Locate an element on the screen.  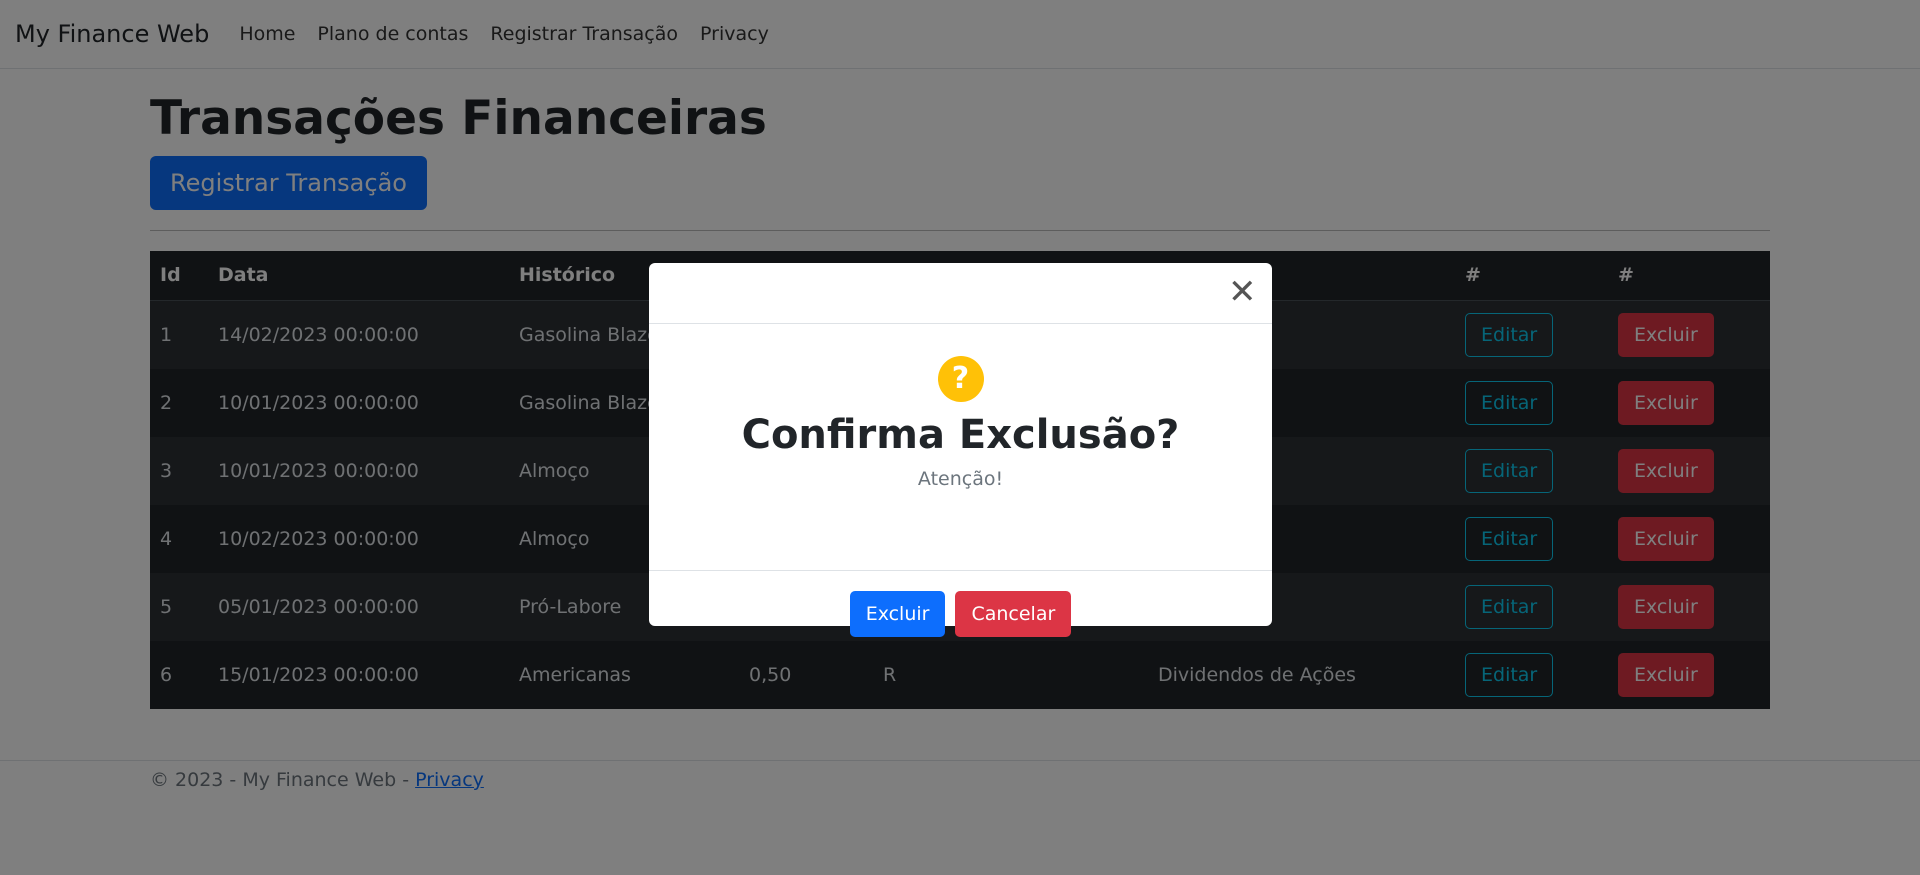
modal-title: Confirma Exclusão? is located at coordinates (960, 435).